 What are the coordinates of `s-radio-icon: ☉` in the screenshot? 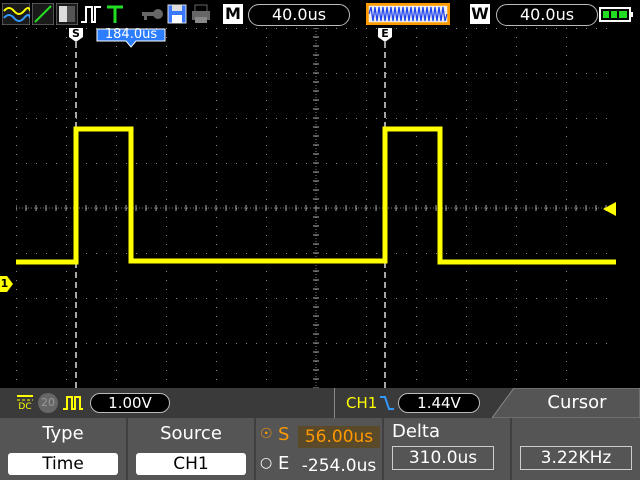 It's located at (266, 434).